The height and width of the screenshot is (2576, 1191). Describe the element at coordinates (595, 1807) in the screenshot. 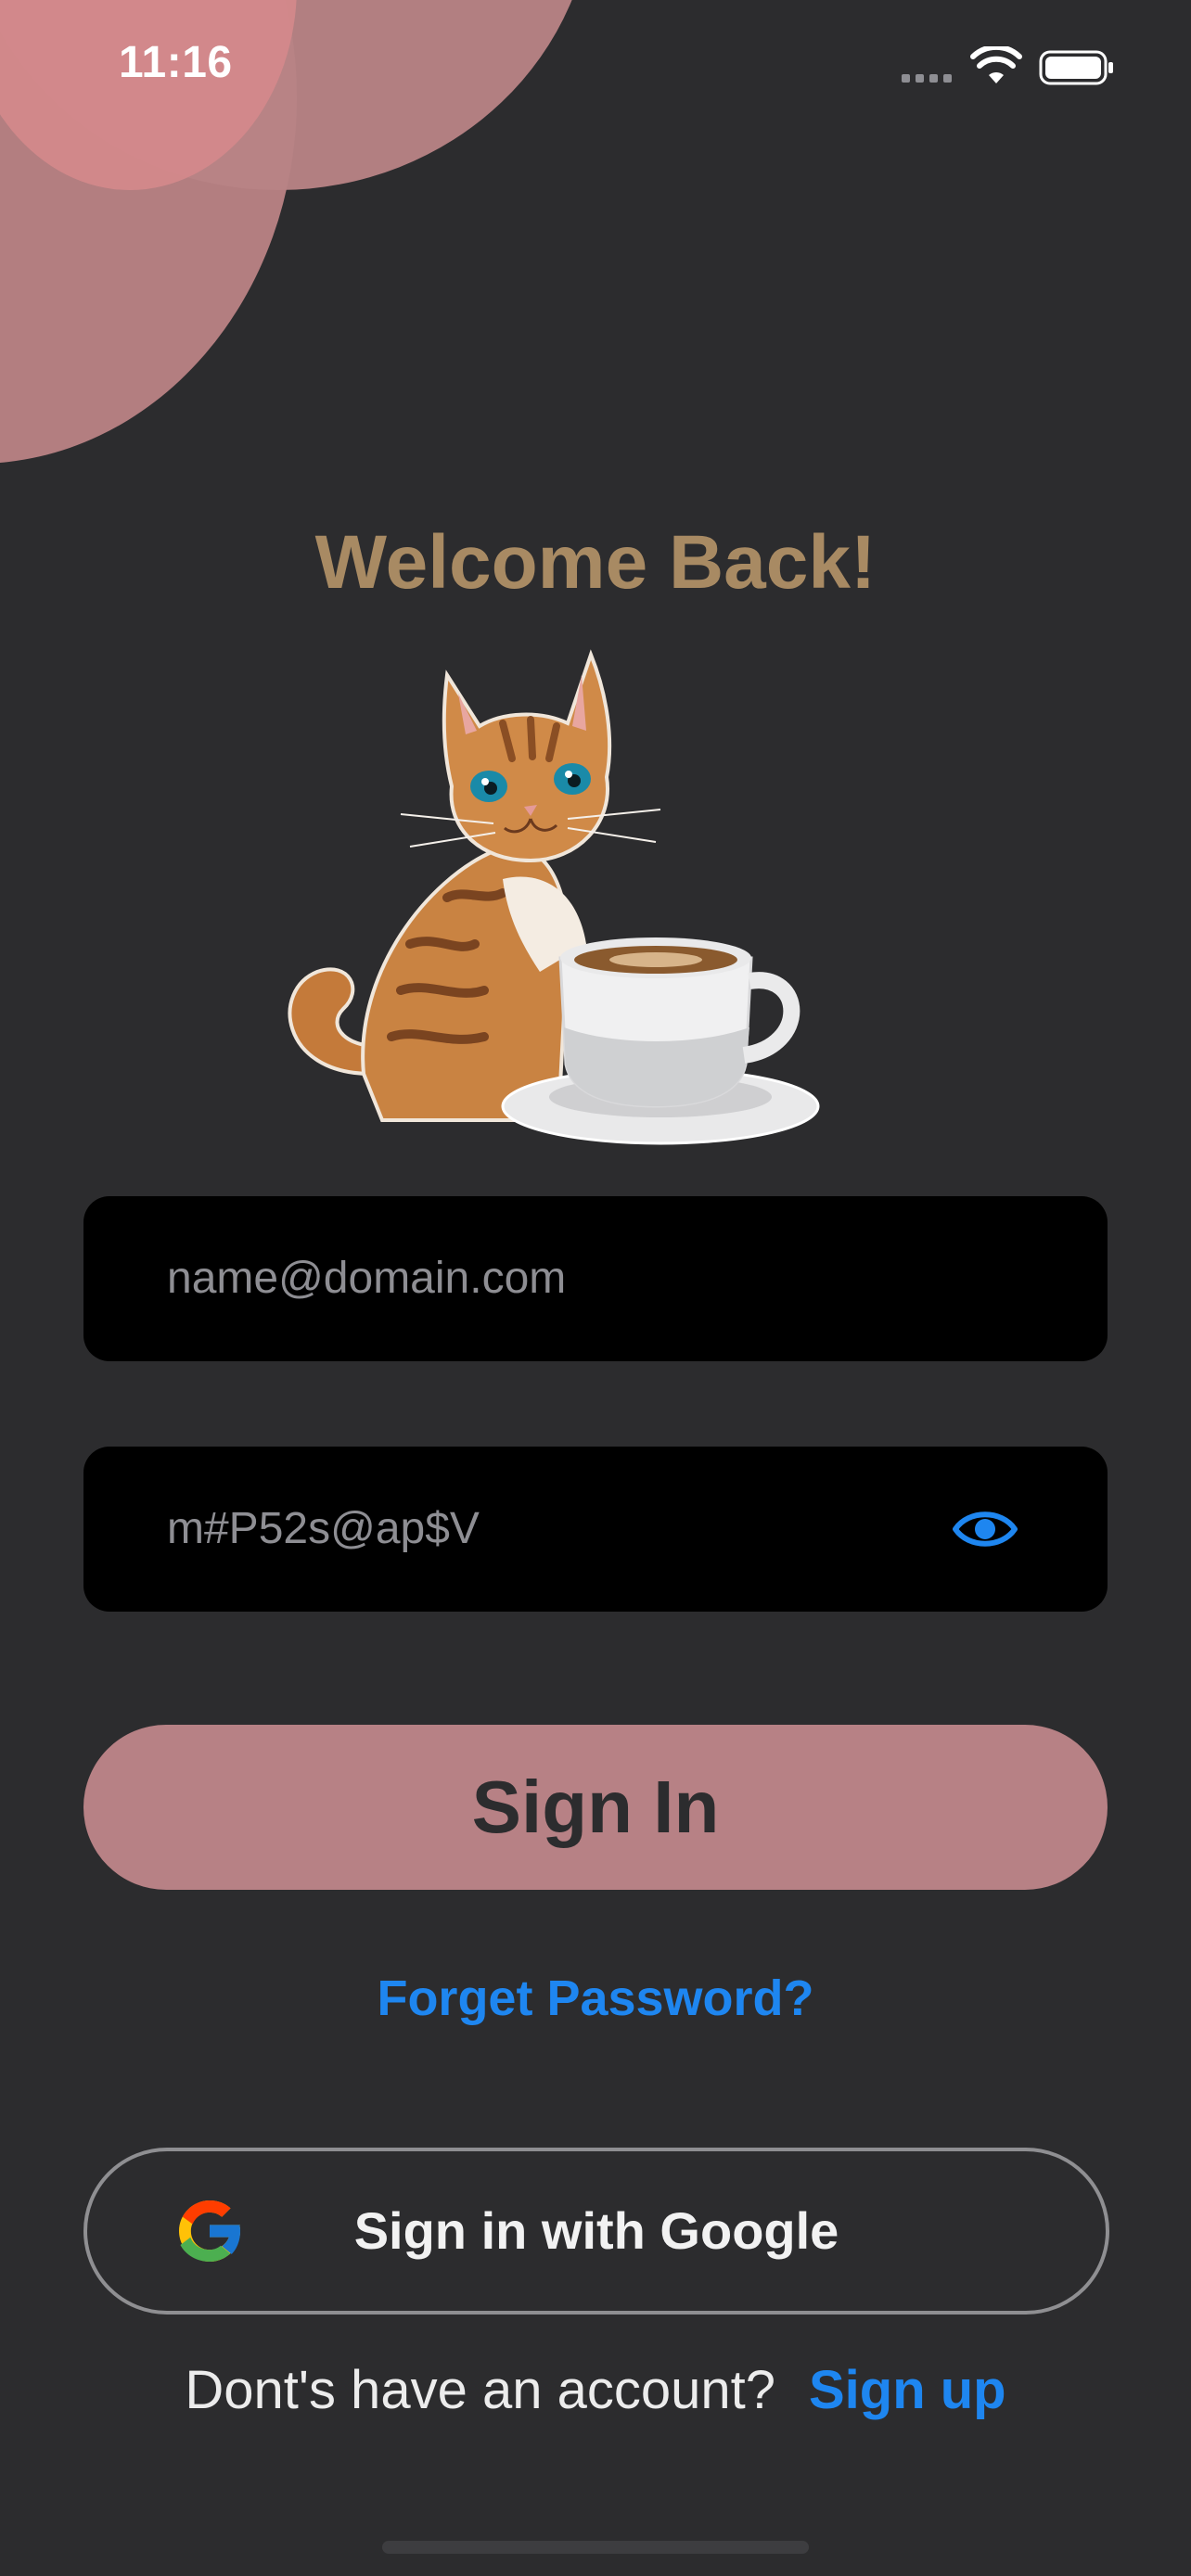

I see `sign-in-button: Sign In` at that location.